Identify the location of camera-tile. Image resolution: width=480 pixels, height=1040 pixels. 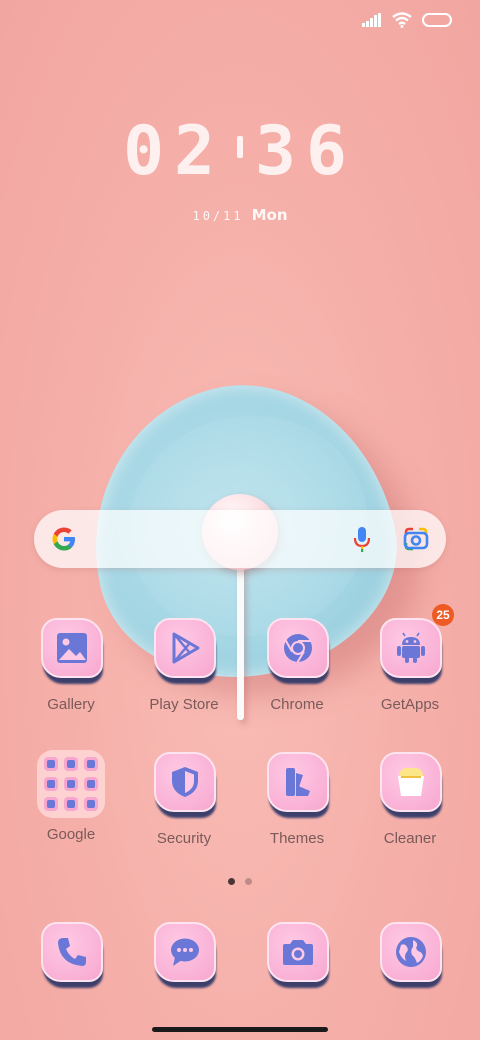
(298, 955).